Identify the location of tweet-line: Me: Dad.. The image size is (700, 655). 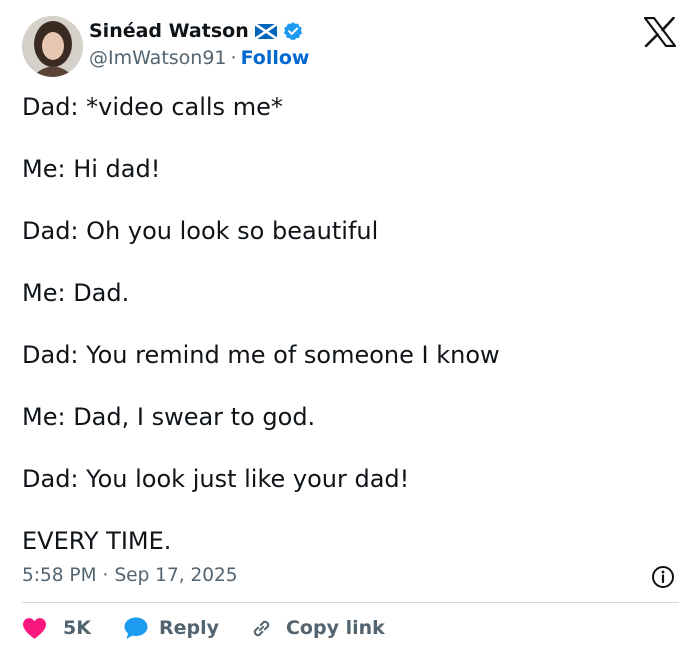
(76, 293).